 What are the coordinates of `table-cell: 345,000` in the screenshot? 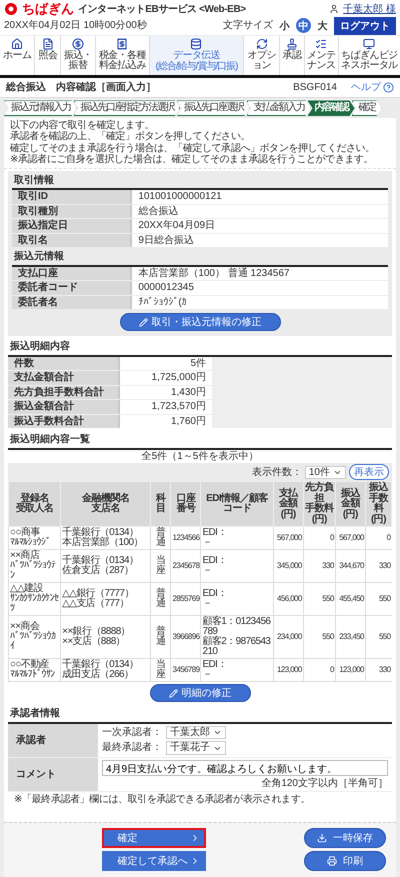 It's located at (288, 566).